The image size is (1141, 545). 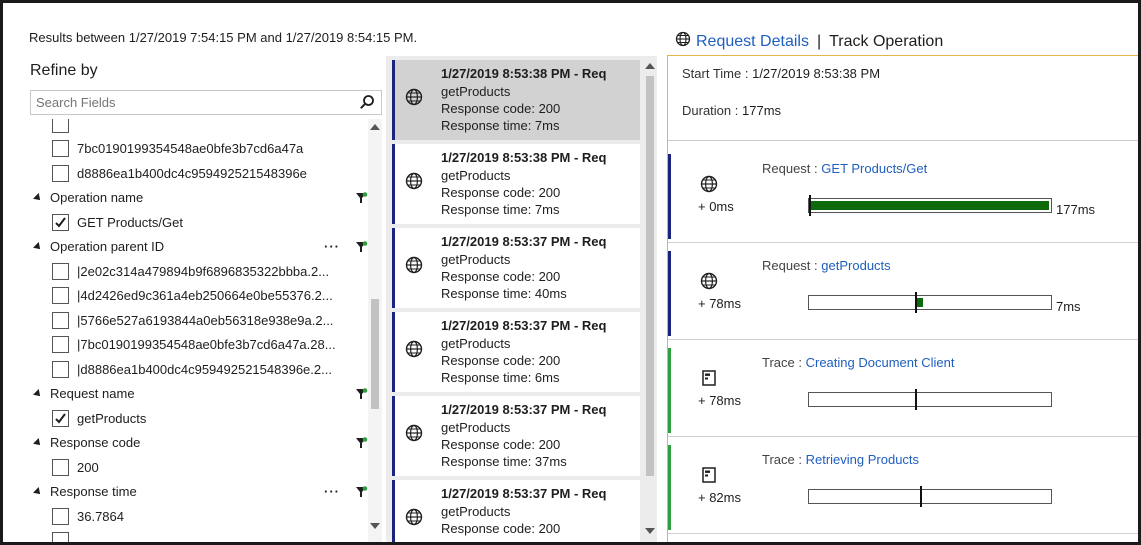 I want to click on search-fields-input, so click(x=191, y=102).